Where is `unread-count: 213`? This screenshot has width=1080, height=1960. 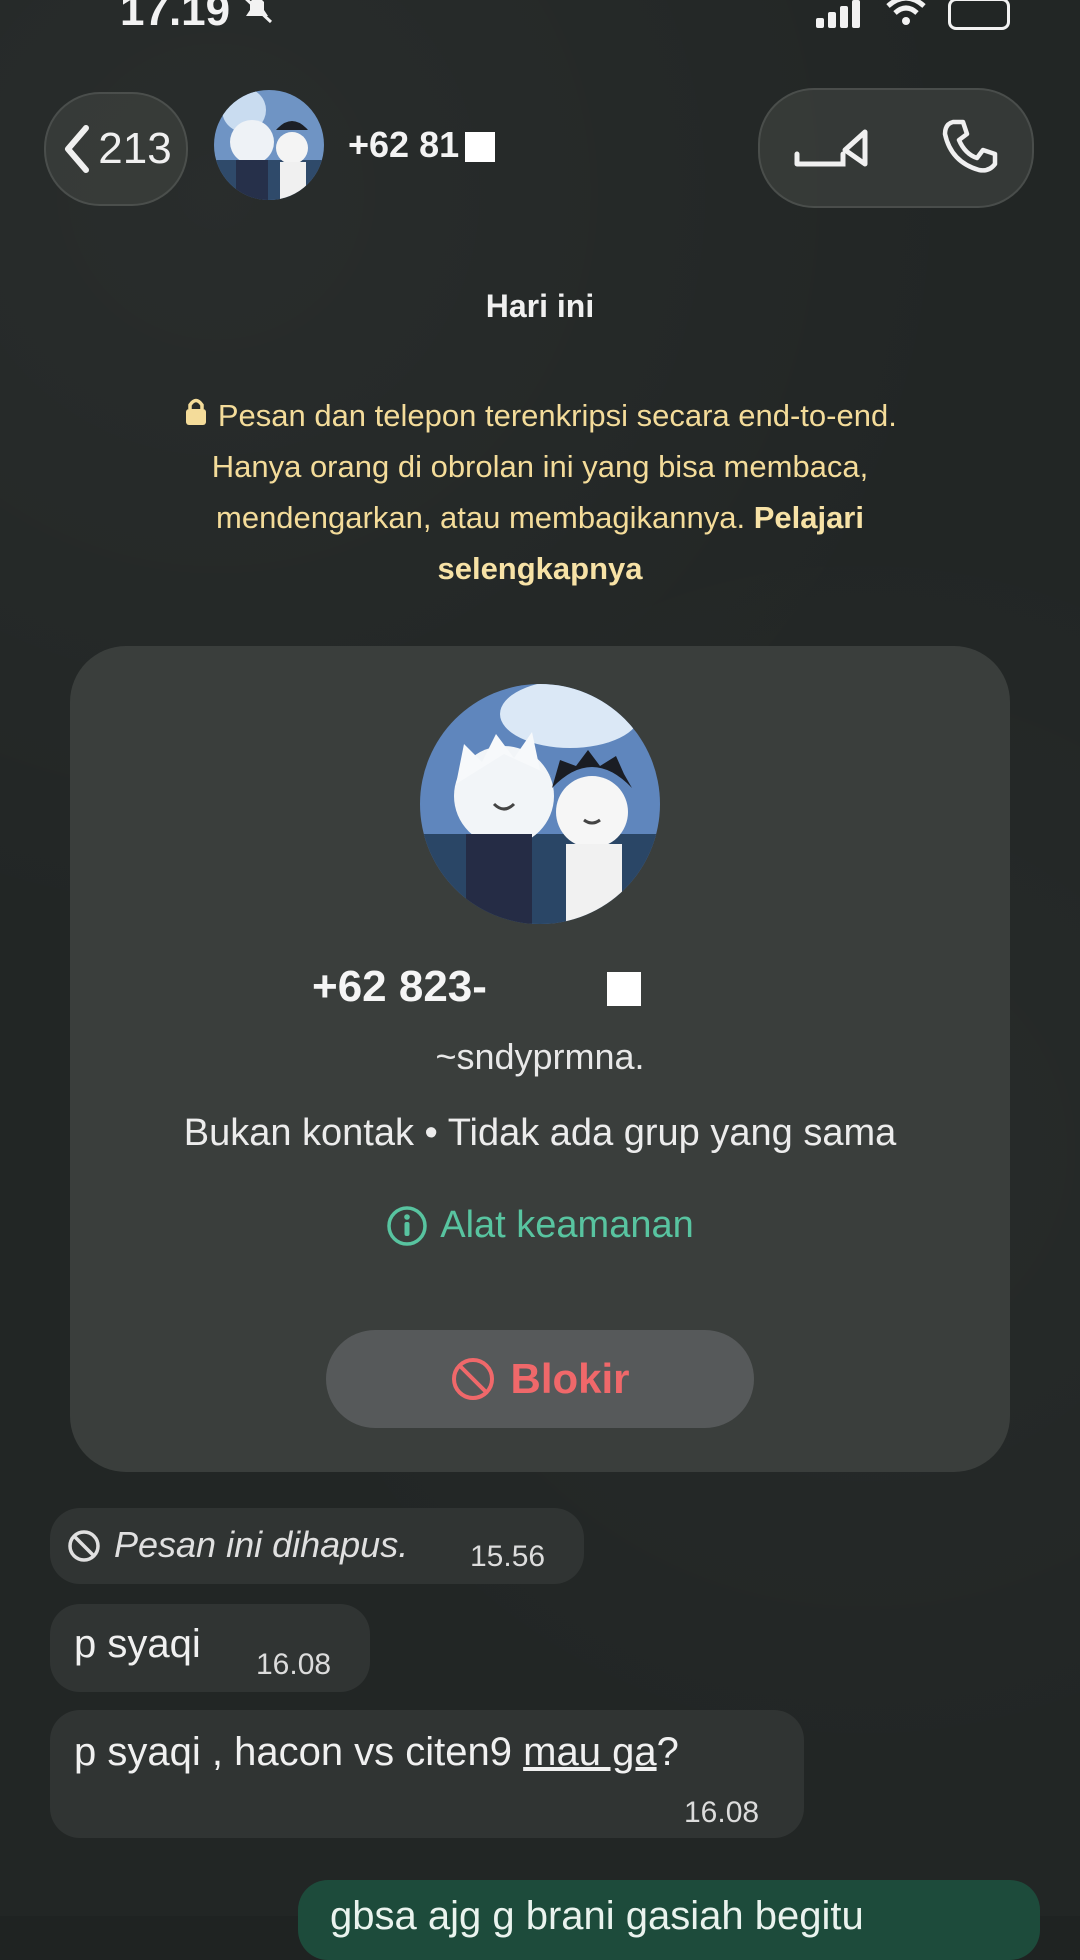 unread-count: 213 is located at coordinates (135, 148).